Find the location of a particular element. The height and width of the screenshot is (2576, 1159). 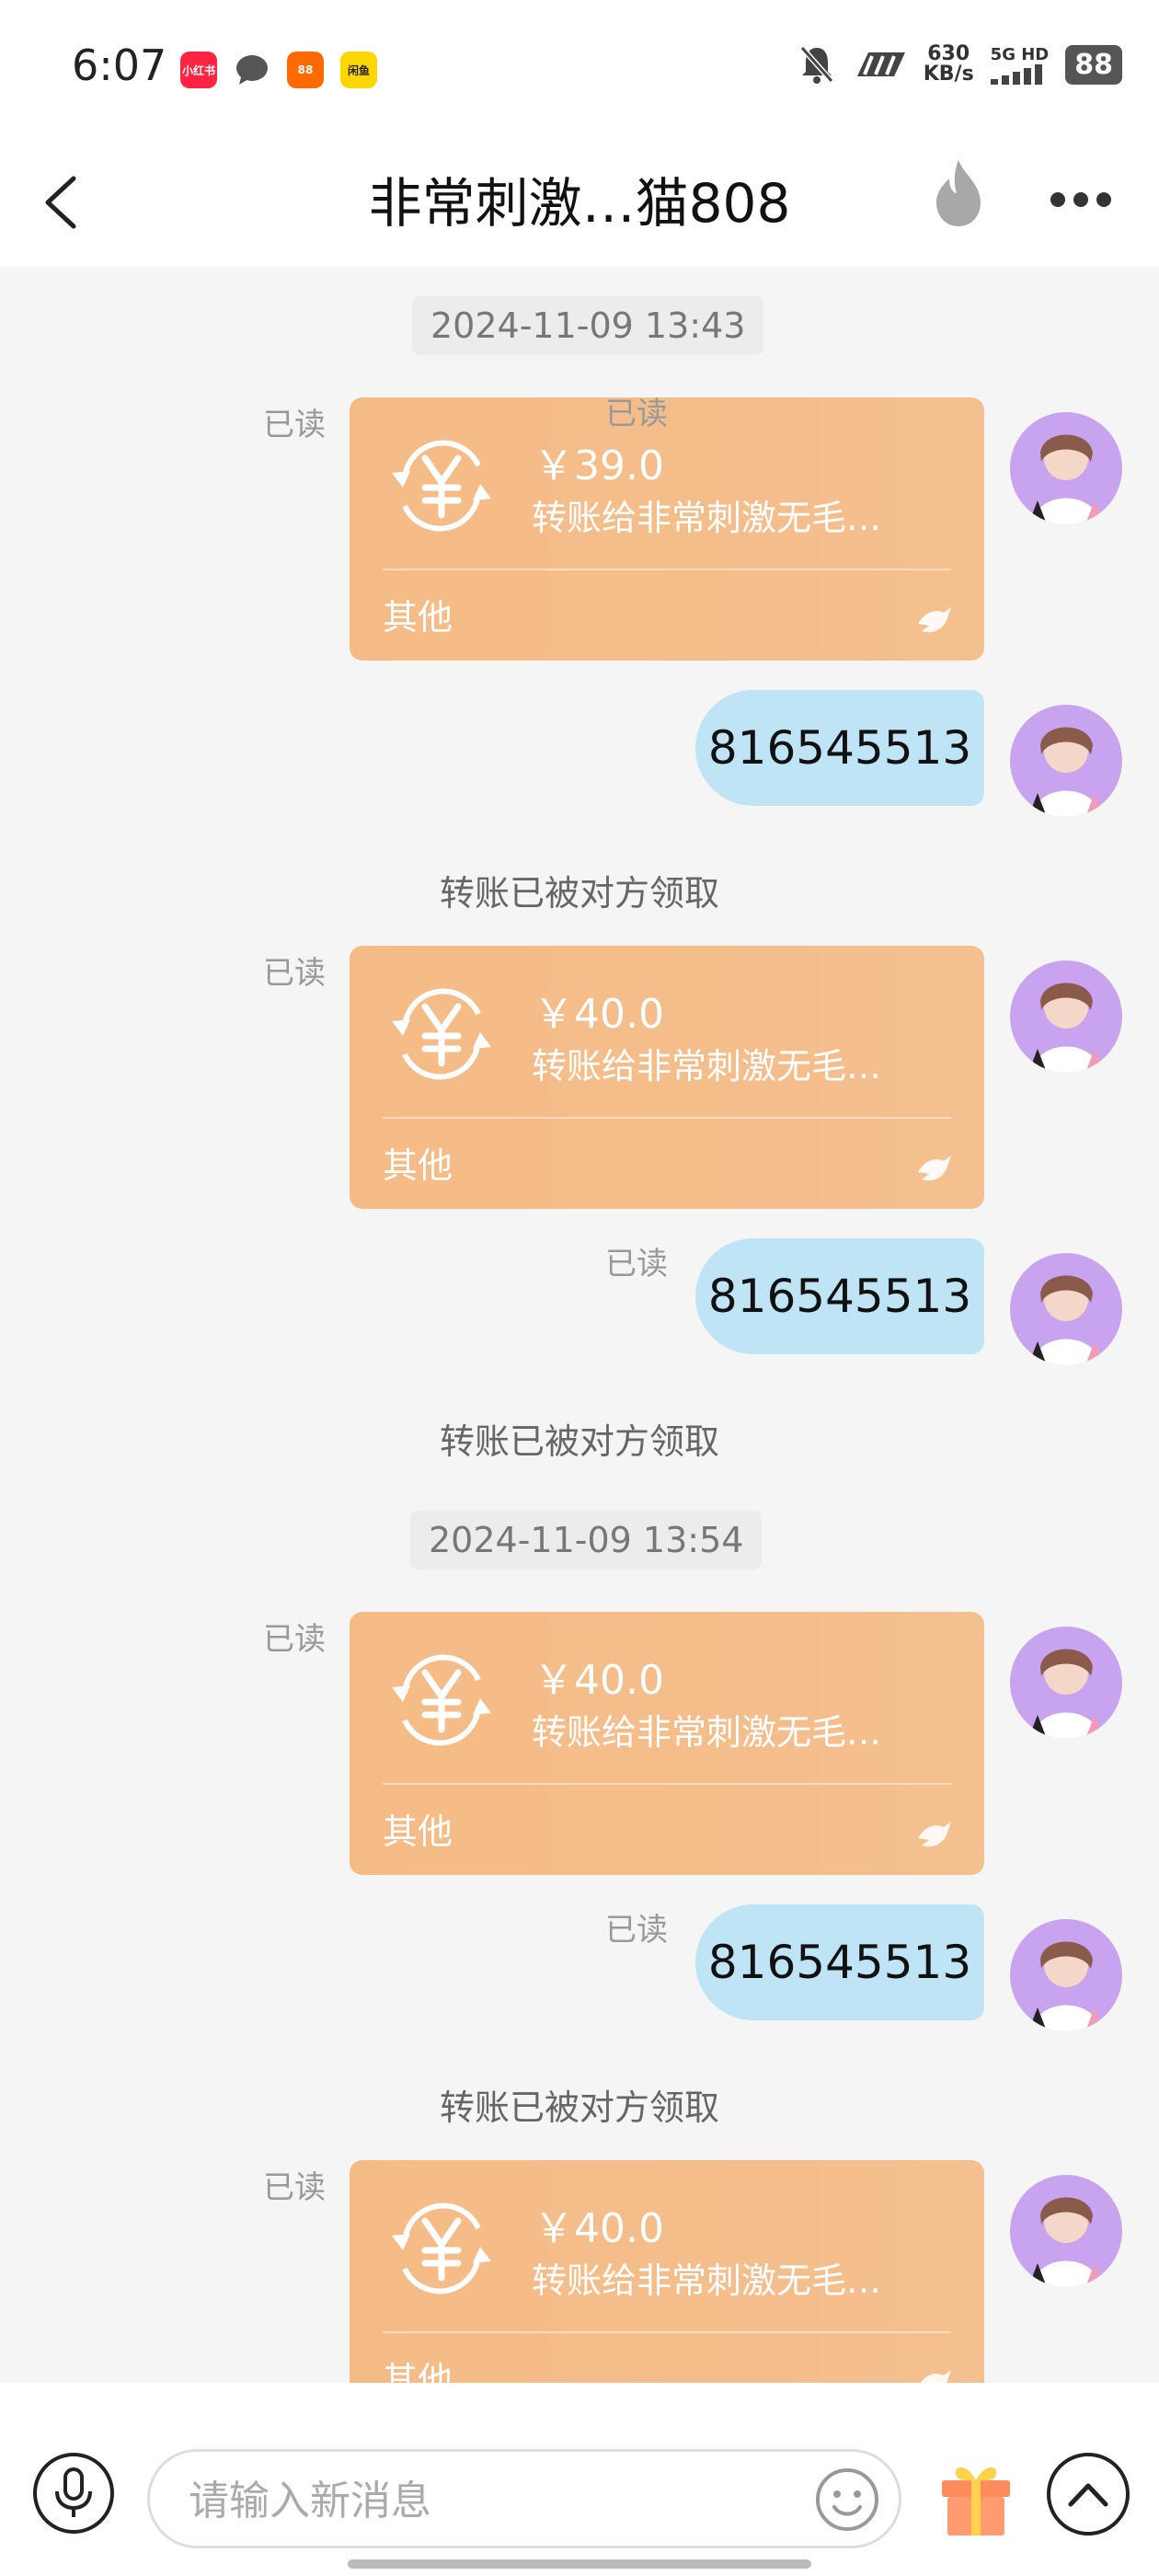

status-indicators: 630 KB/s 5G HD 88 is located at coordinates (960, 64).